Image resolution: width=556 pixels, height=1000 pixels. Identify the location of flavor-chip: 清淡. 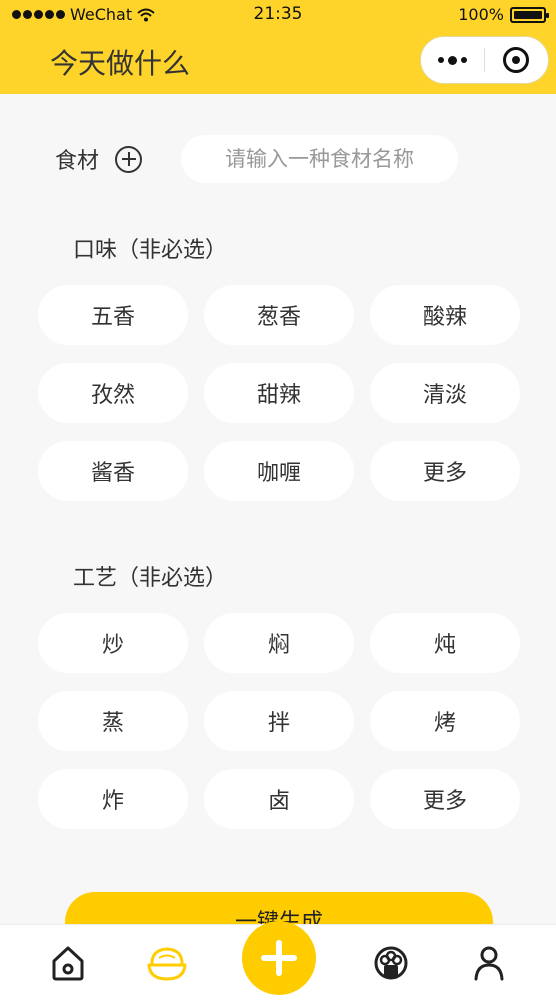
(445, 393).